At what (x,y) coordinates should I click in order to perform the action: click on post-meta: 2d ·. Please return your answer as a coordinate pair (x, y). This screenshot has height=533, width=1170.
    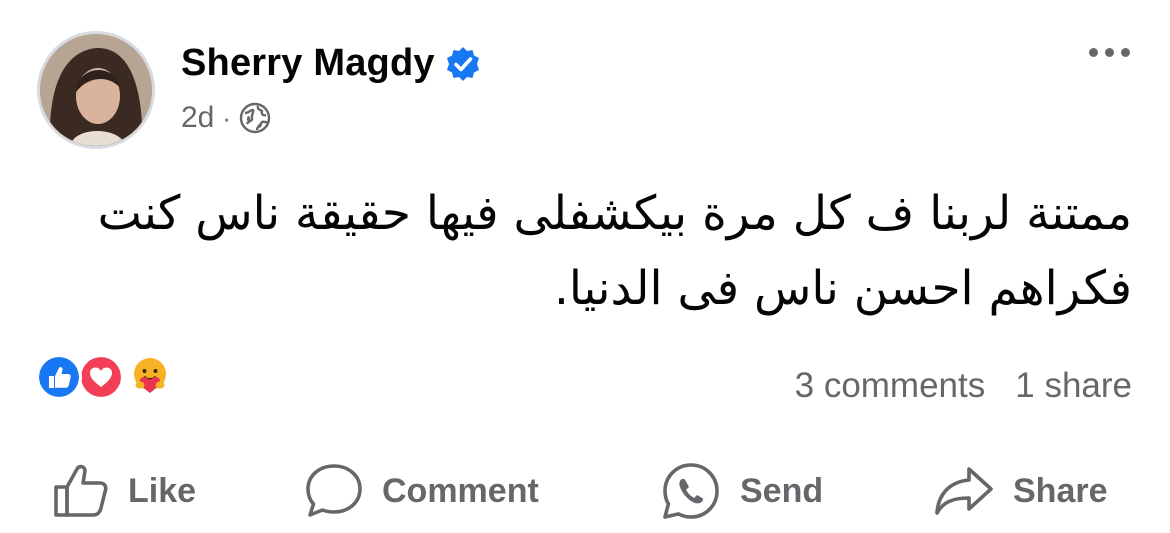
    Looking at the image, I should click on (226, 118).